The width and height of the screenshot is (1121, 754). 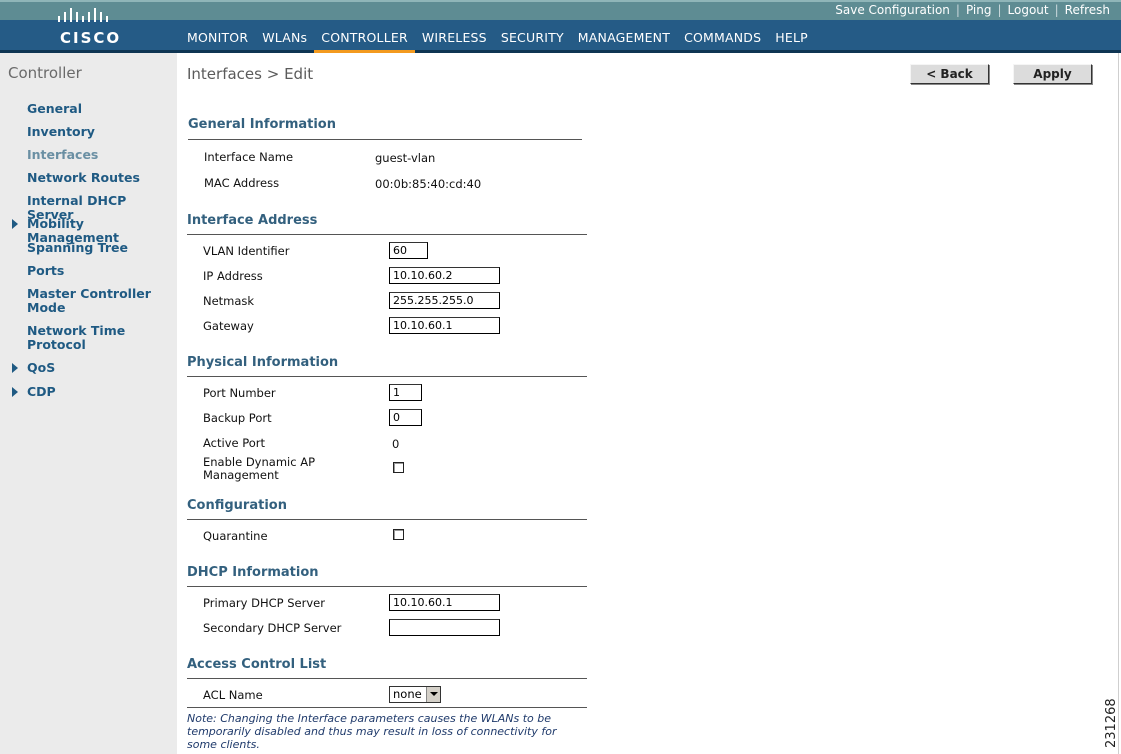 I want to click on backup-port-input: 0, so click(x=405, y=417).